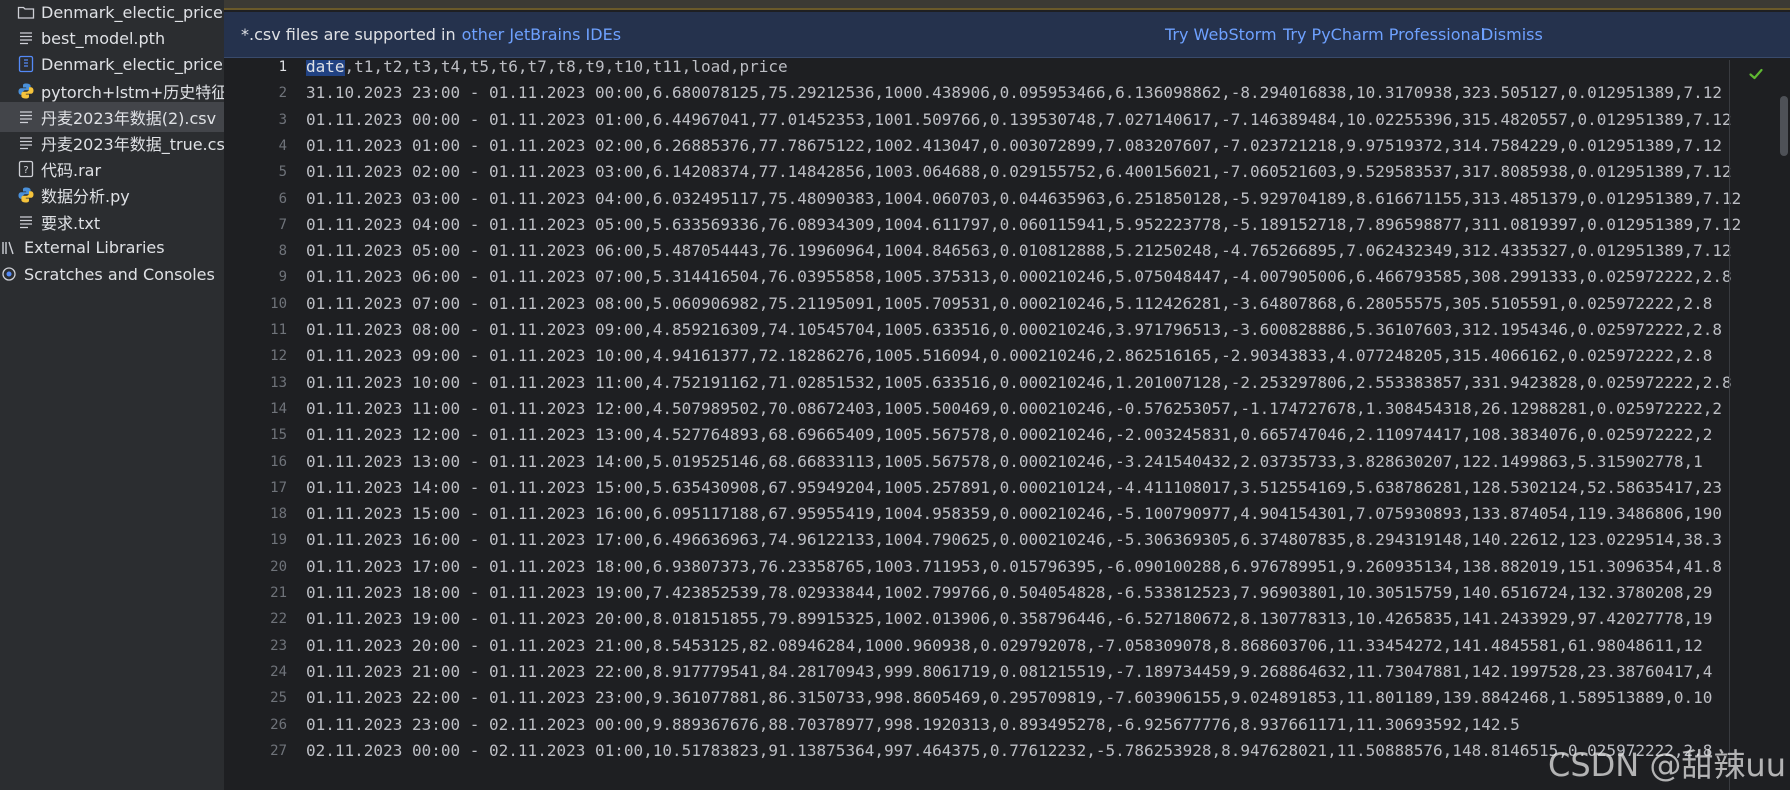 The image size is (1790, 790). I want to click on tree-item-label: Scratches and Consoles, so click(119, 274).